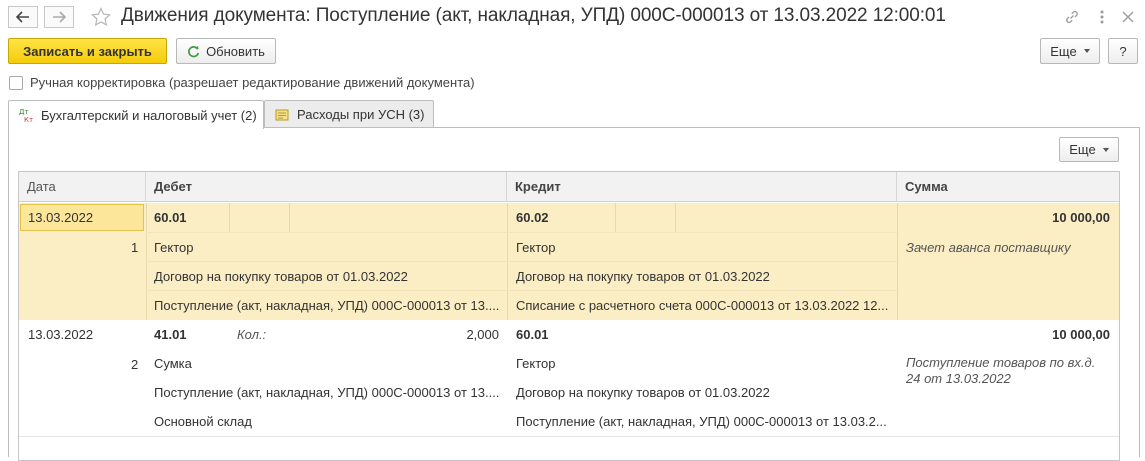 Image resolution: width=1145 pixels, height=461 pixels. I want to click on close-icon, so click(1128, 17).